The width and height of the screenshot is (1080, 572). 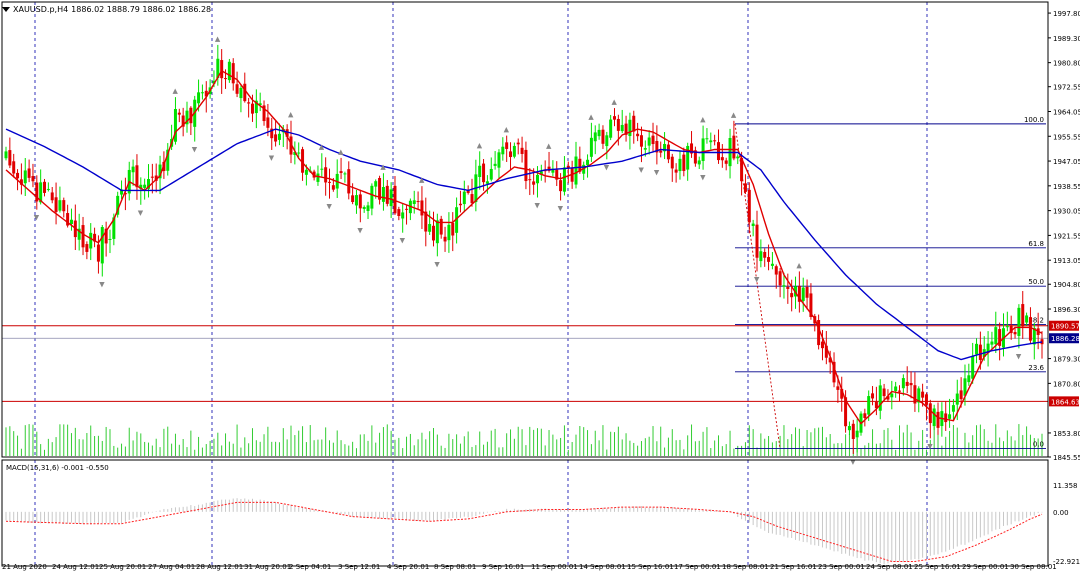 I want to click on macd-y-tick-label: 11.358, so click(x=1065, y=486).